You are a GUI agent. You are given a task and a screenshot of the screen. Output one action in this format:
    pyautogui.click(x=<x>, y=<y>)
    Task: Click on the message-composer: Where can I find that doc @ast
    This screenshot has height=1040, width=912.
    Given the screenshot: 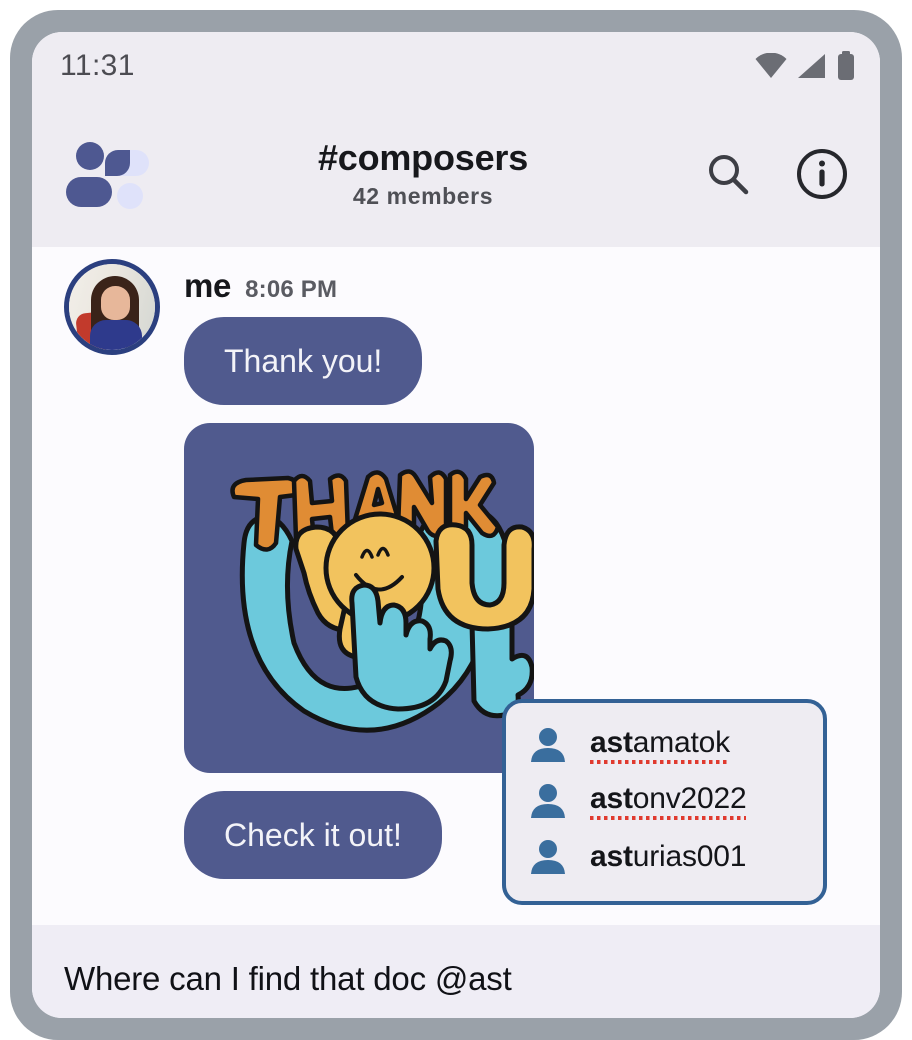 What is the action you would take?
    pyautogui.click(x=456, y=971)
    